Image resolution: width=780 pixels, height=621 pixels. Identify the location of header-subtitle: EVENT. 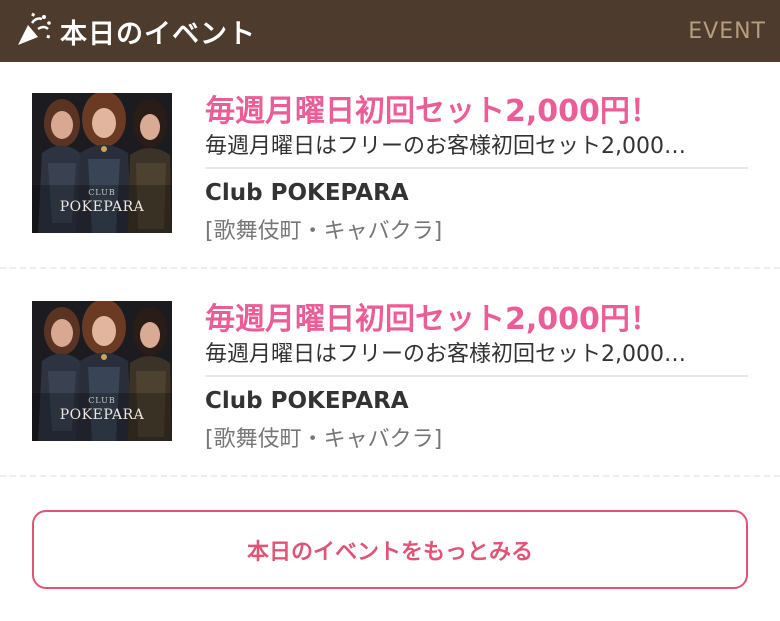
(727, 31).